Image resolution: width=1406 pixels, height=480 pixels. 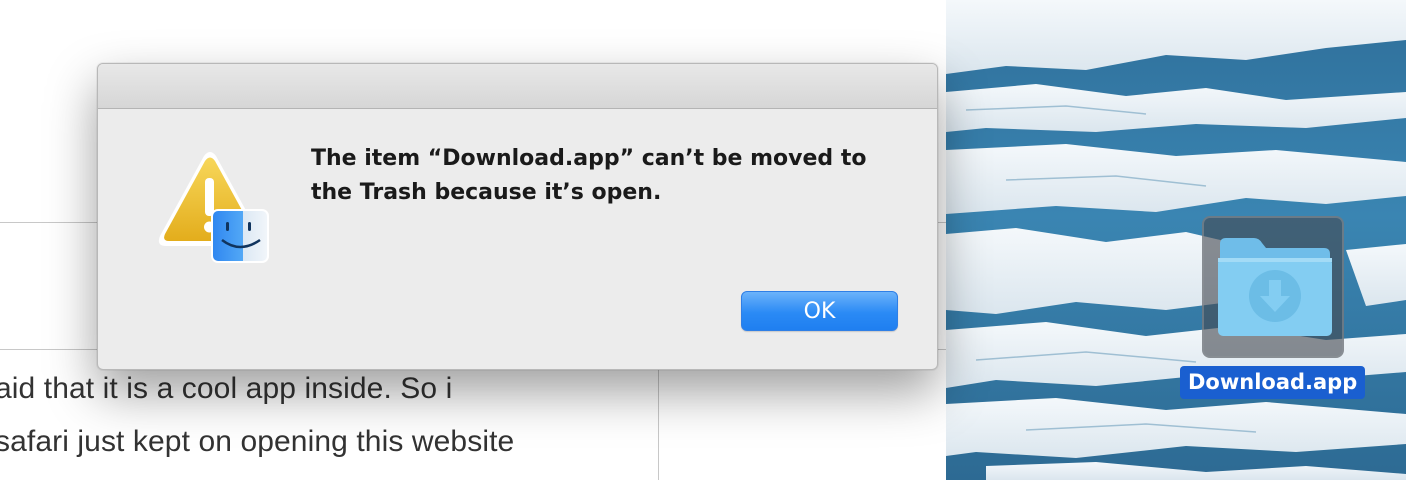 I want to click on ok-button: OK, so click(x=819, y=311).